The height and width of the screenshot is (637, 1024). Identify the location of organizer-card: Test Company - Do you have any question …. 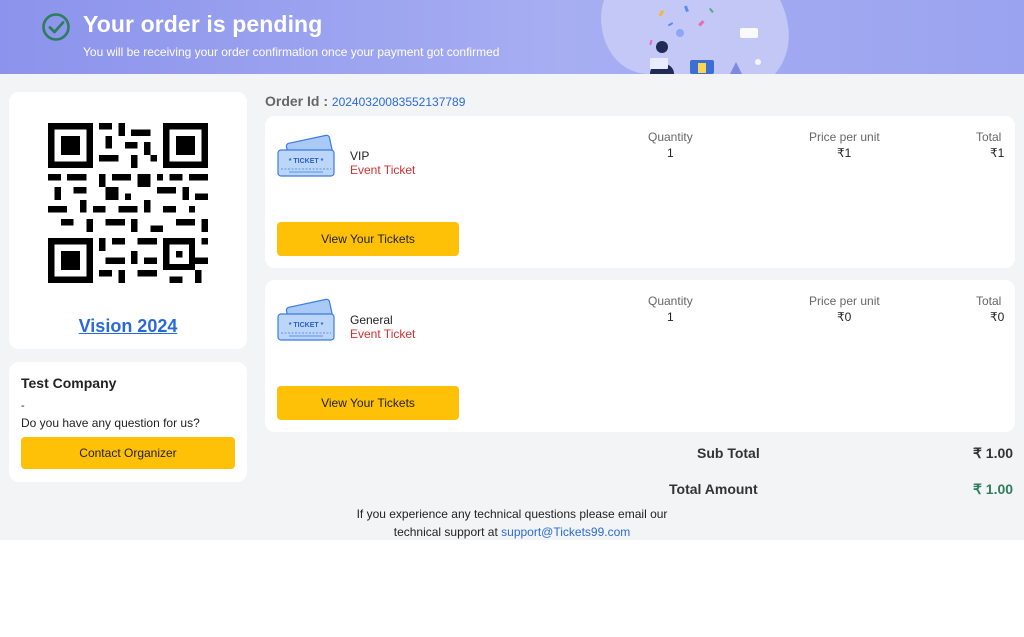
(128, 422).